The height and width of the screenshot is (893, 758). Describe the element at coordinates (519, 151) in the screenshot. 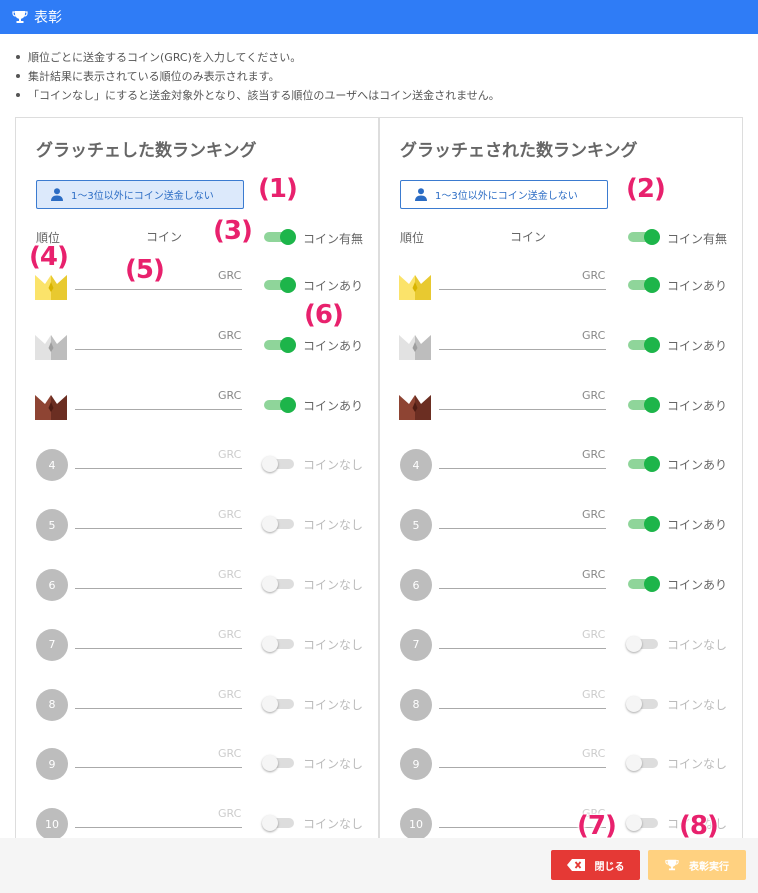

I see `panel-title: グラッチェされた数ランキング` at that location.